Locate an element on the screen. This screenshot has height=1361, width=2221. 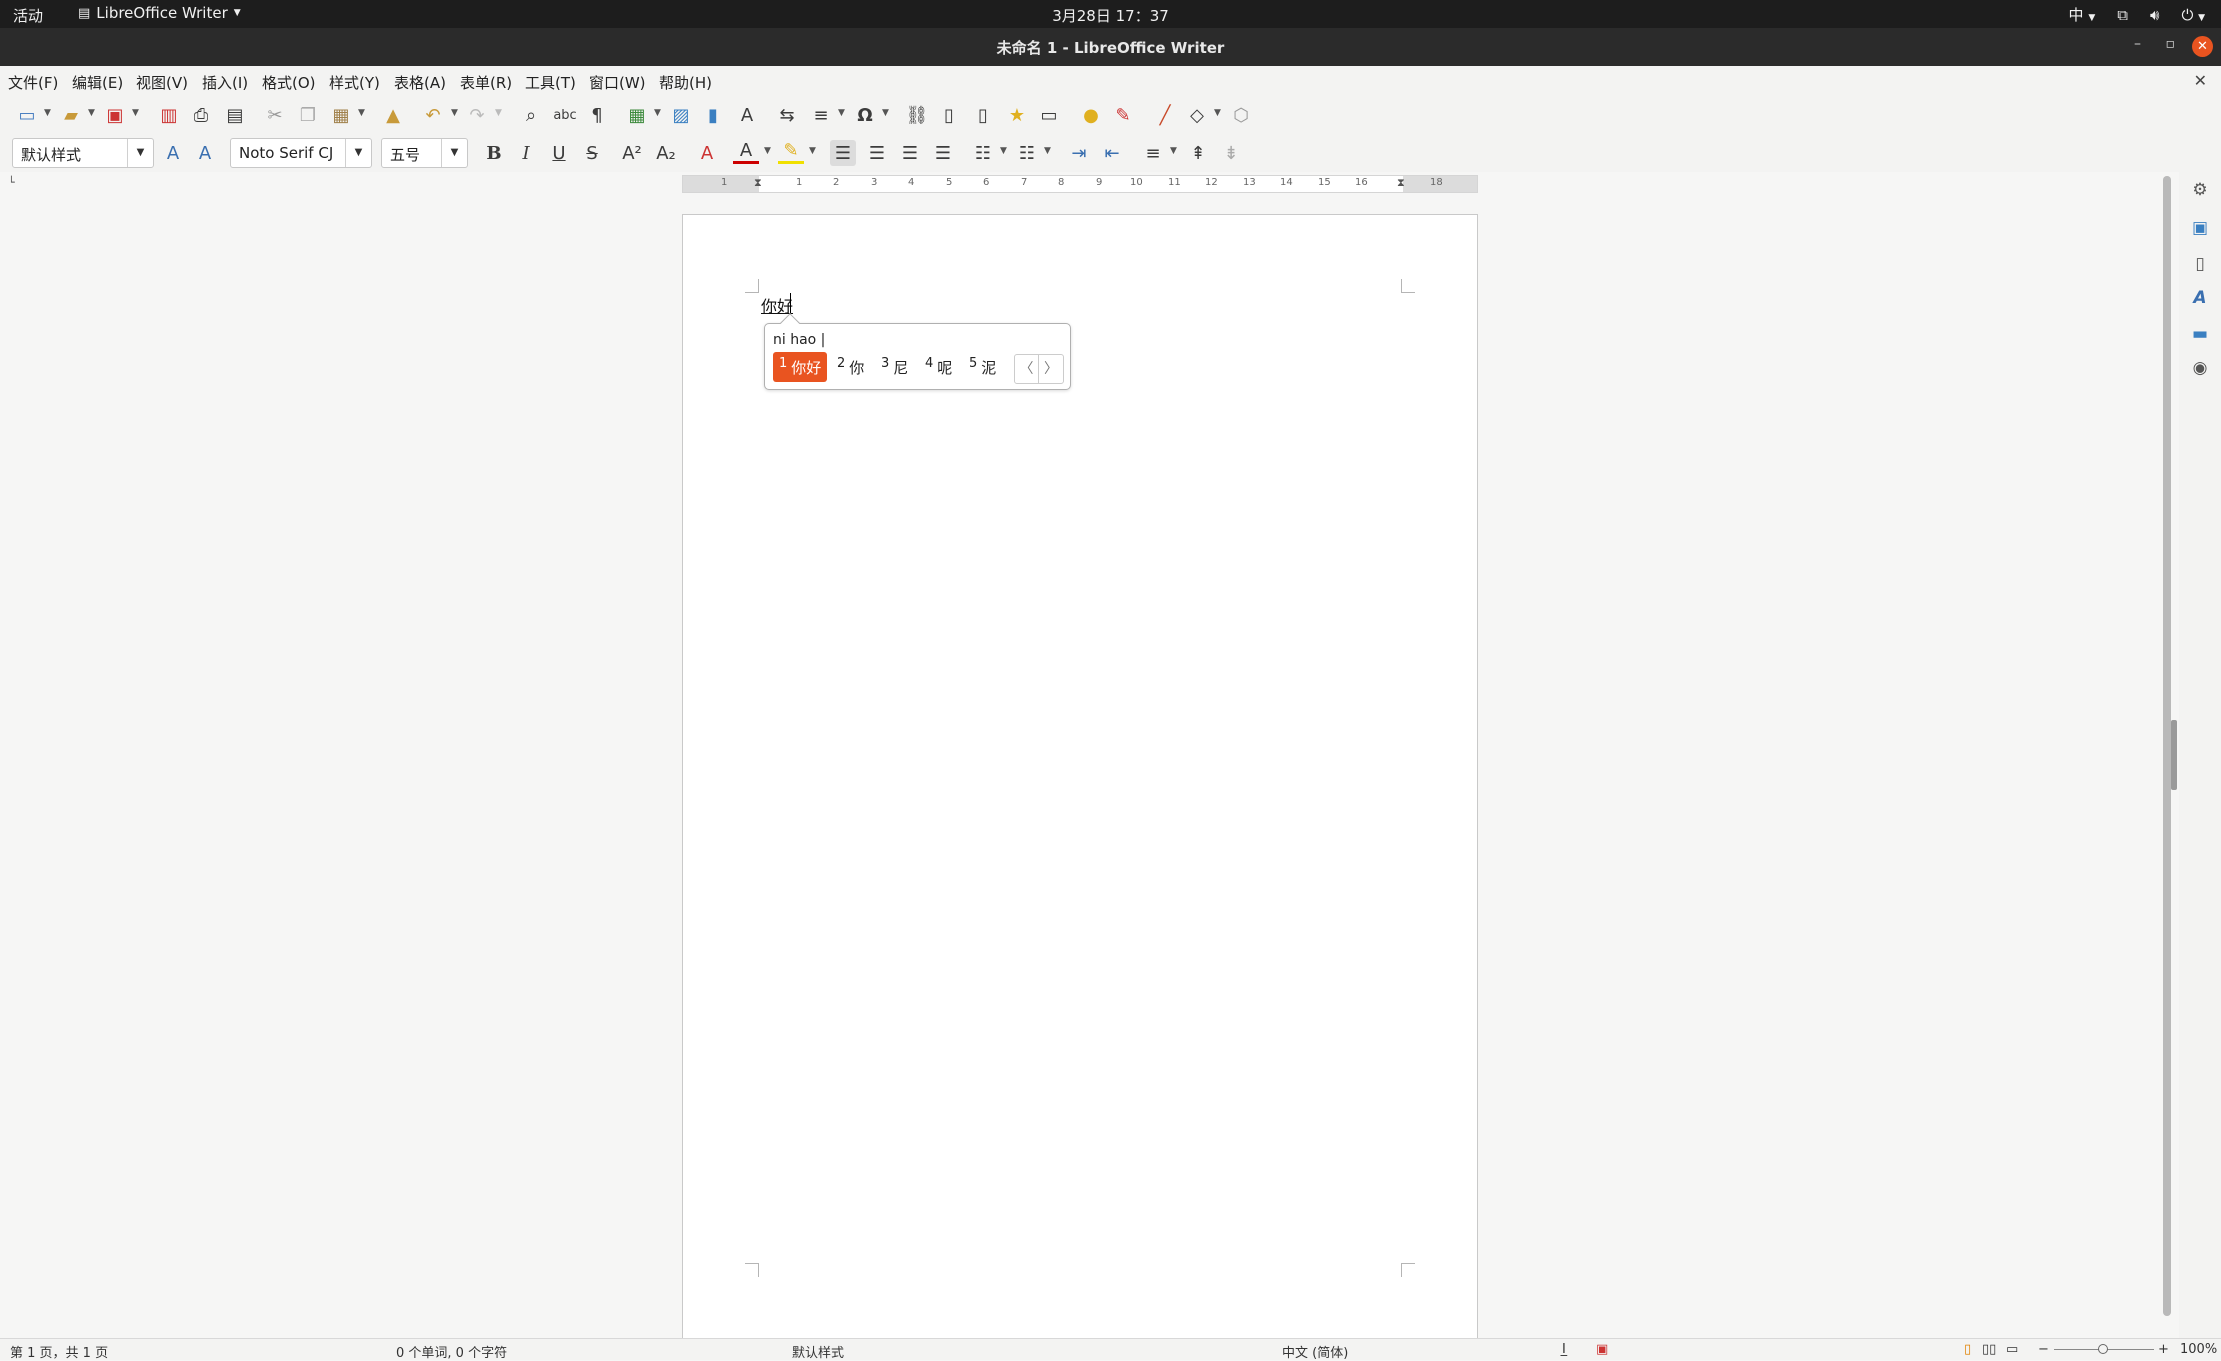
scrollbar-thumb is located at coordinates (2167, 746).